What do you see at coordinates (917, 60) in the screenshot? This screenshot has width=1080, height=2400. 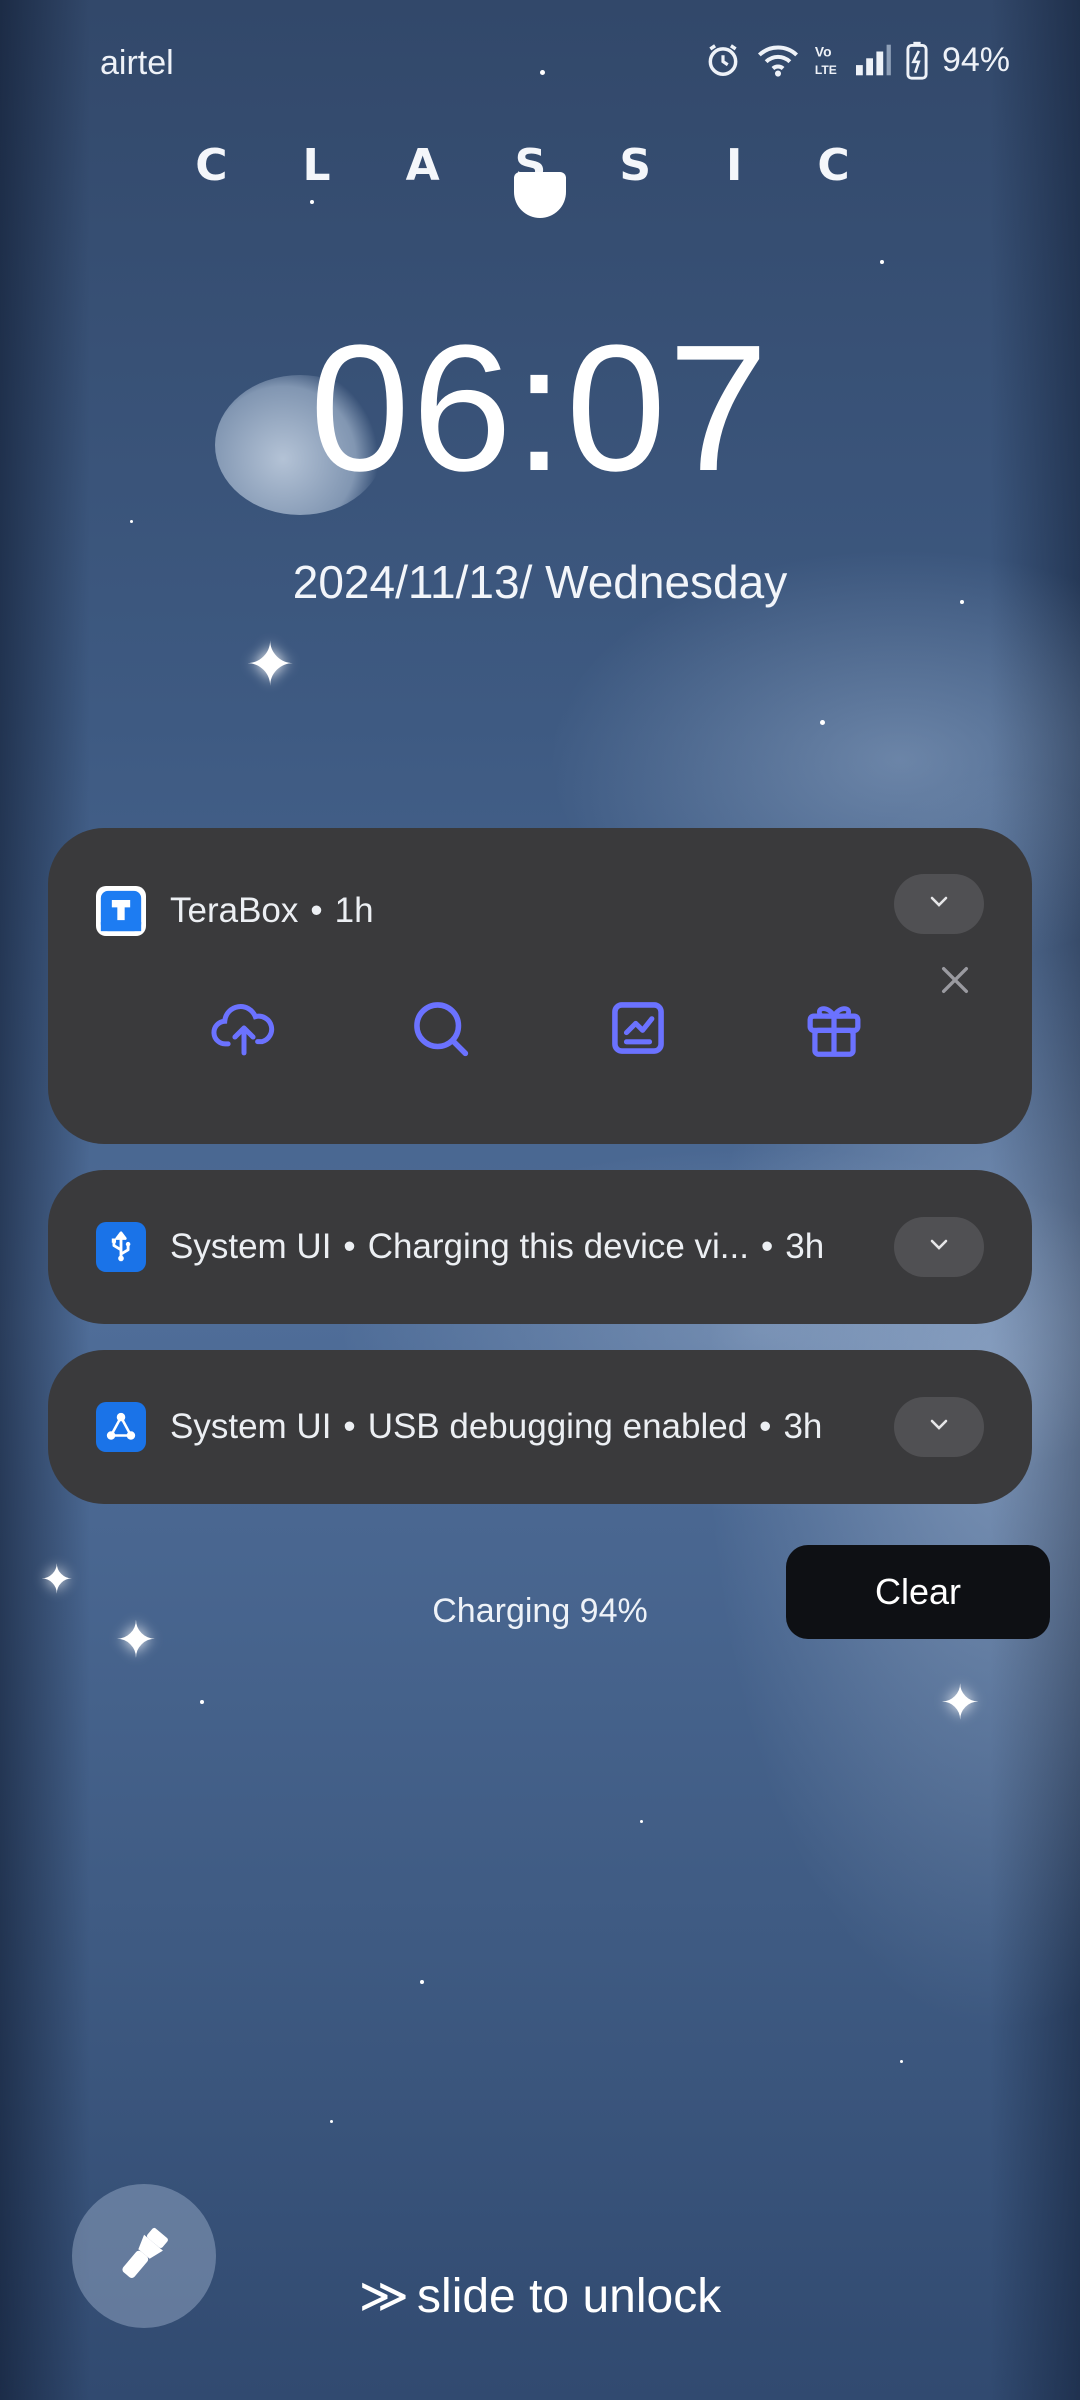 I see `battery-icon` at bounding box center [917, 60].